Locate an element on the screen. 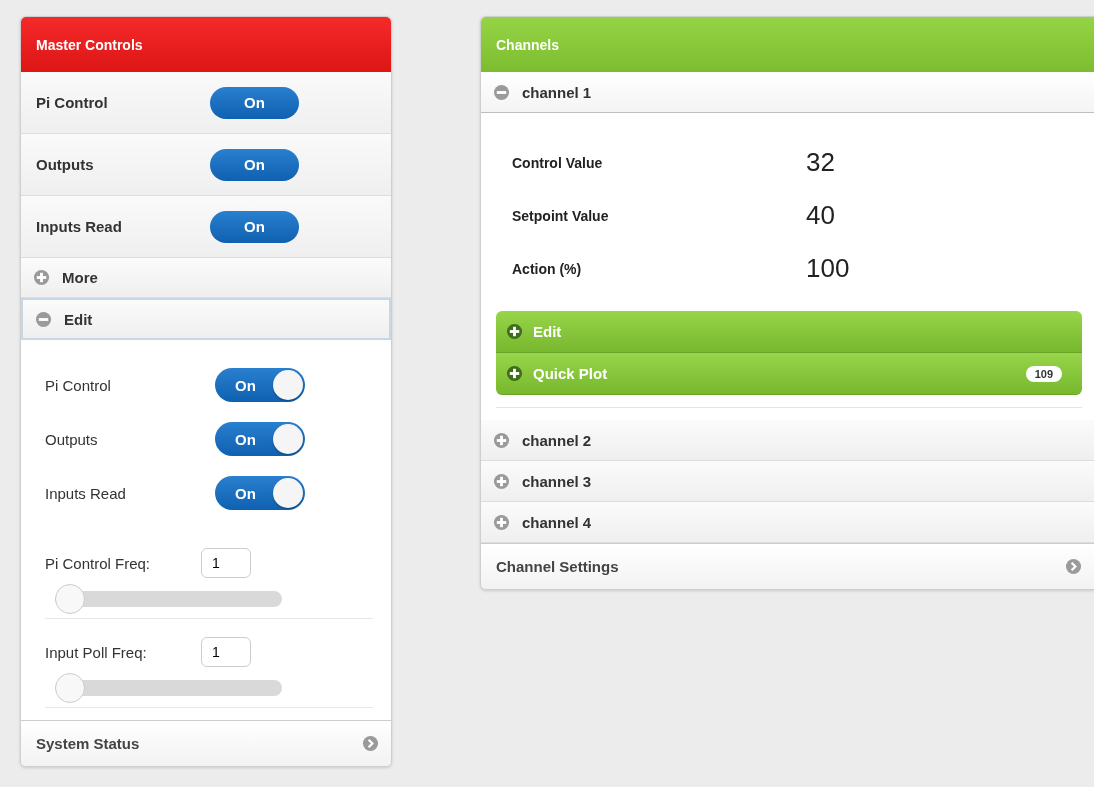 Image resolution: width=1094 pixels, height=787 pixels. reading-label: Control Value is located at coordinates (558, 162).